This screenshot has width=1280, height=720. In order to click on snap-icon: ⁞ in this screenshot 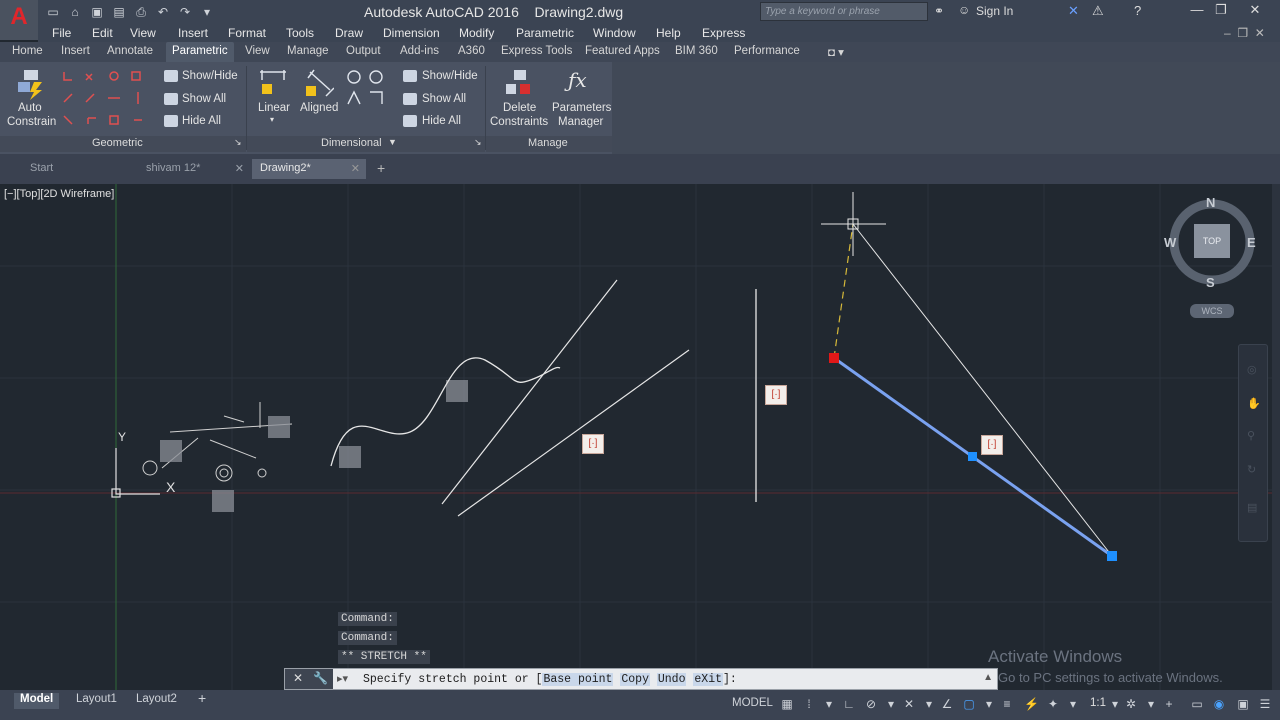, I will do `click(809, 704)`.